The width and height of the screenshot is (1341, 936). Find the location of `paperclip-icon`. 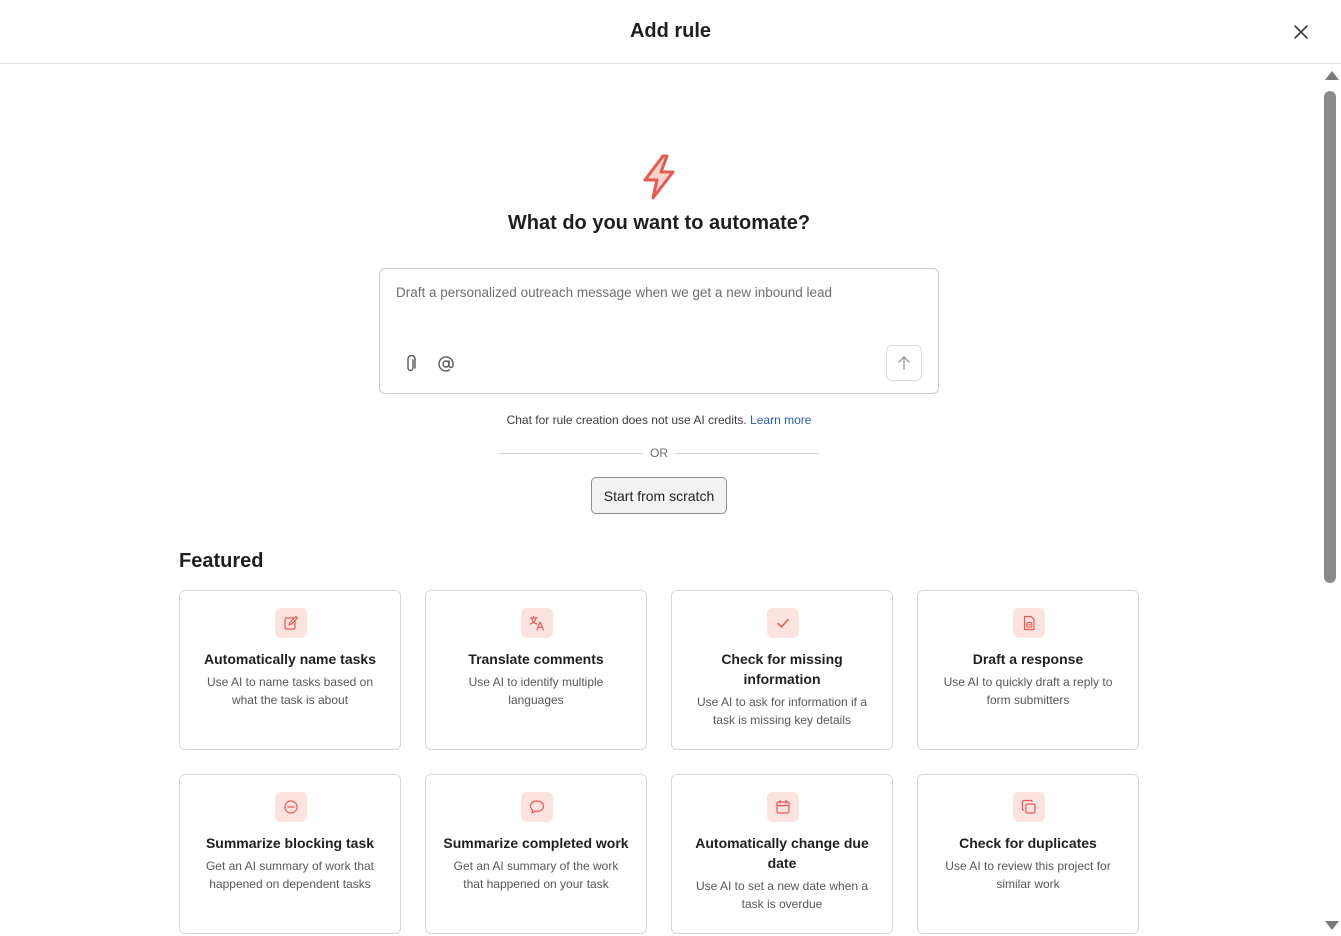

paperclip-icon is located at coordinates (411, 363).